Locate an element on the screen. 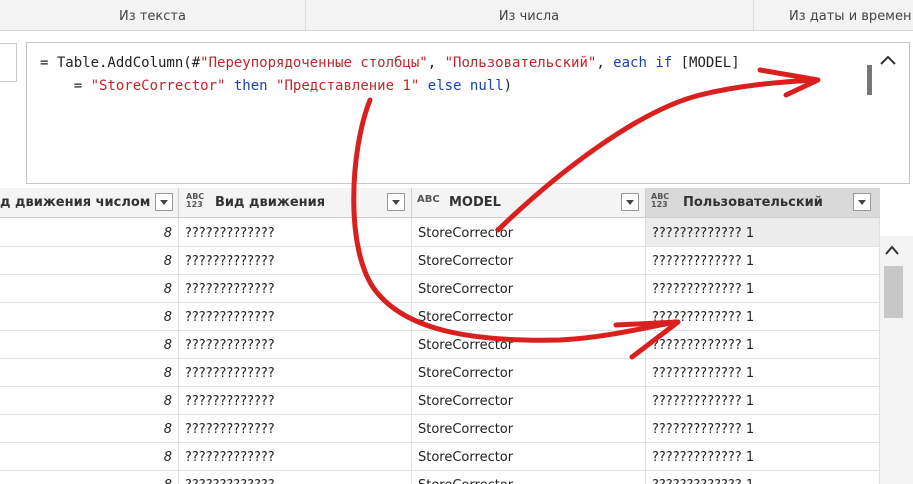 This screenshot has width=913, height=484. ribbon-tab-from-text: Из текста is located at coordinates (153, 15).